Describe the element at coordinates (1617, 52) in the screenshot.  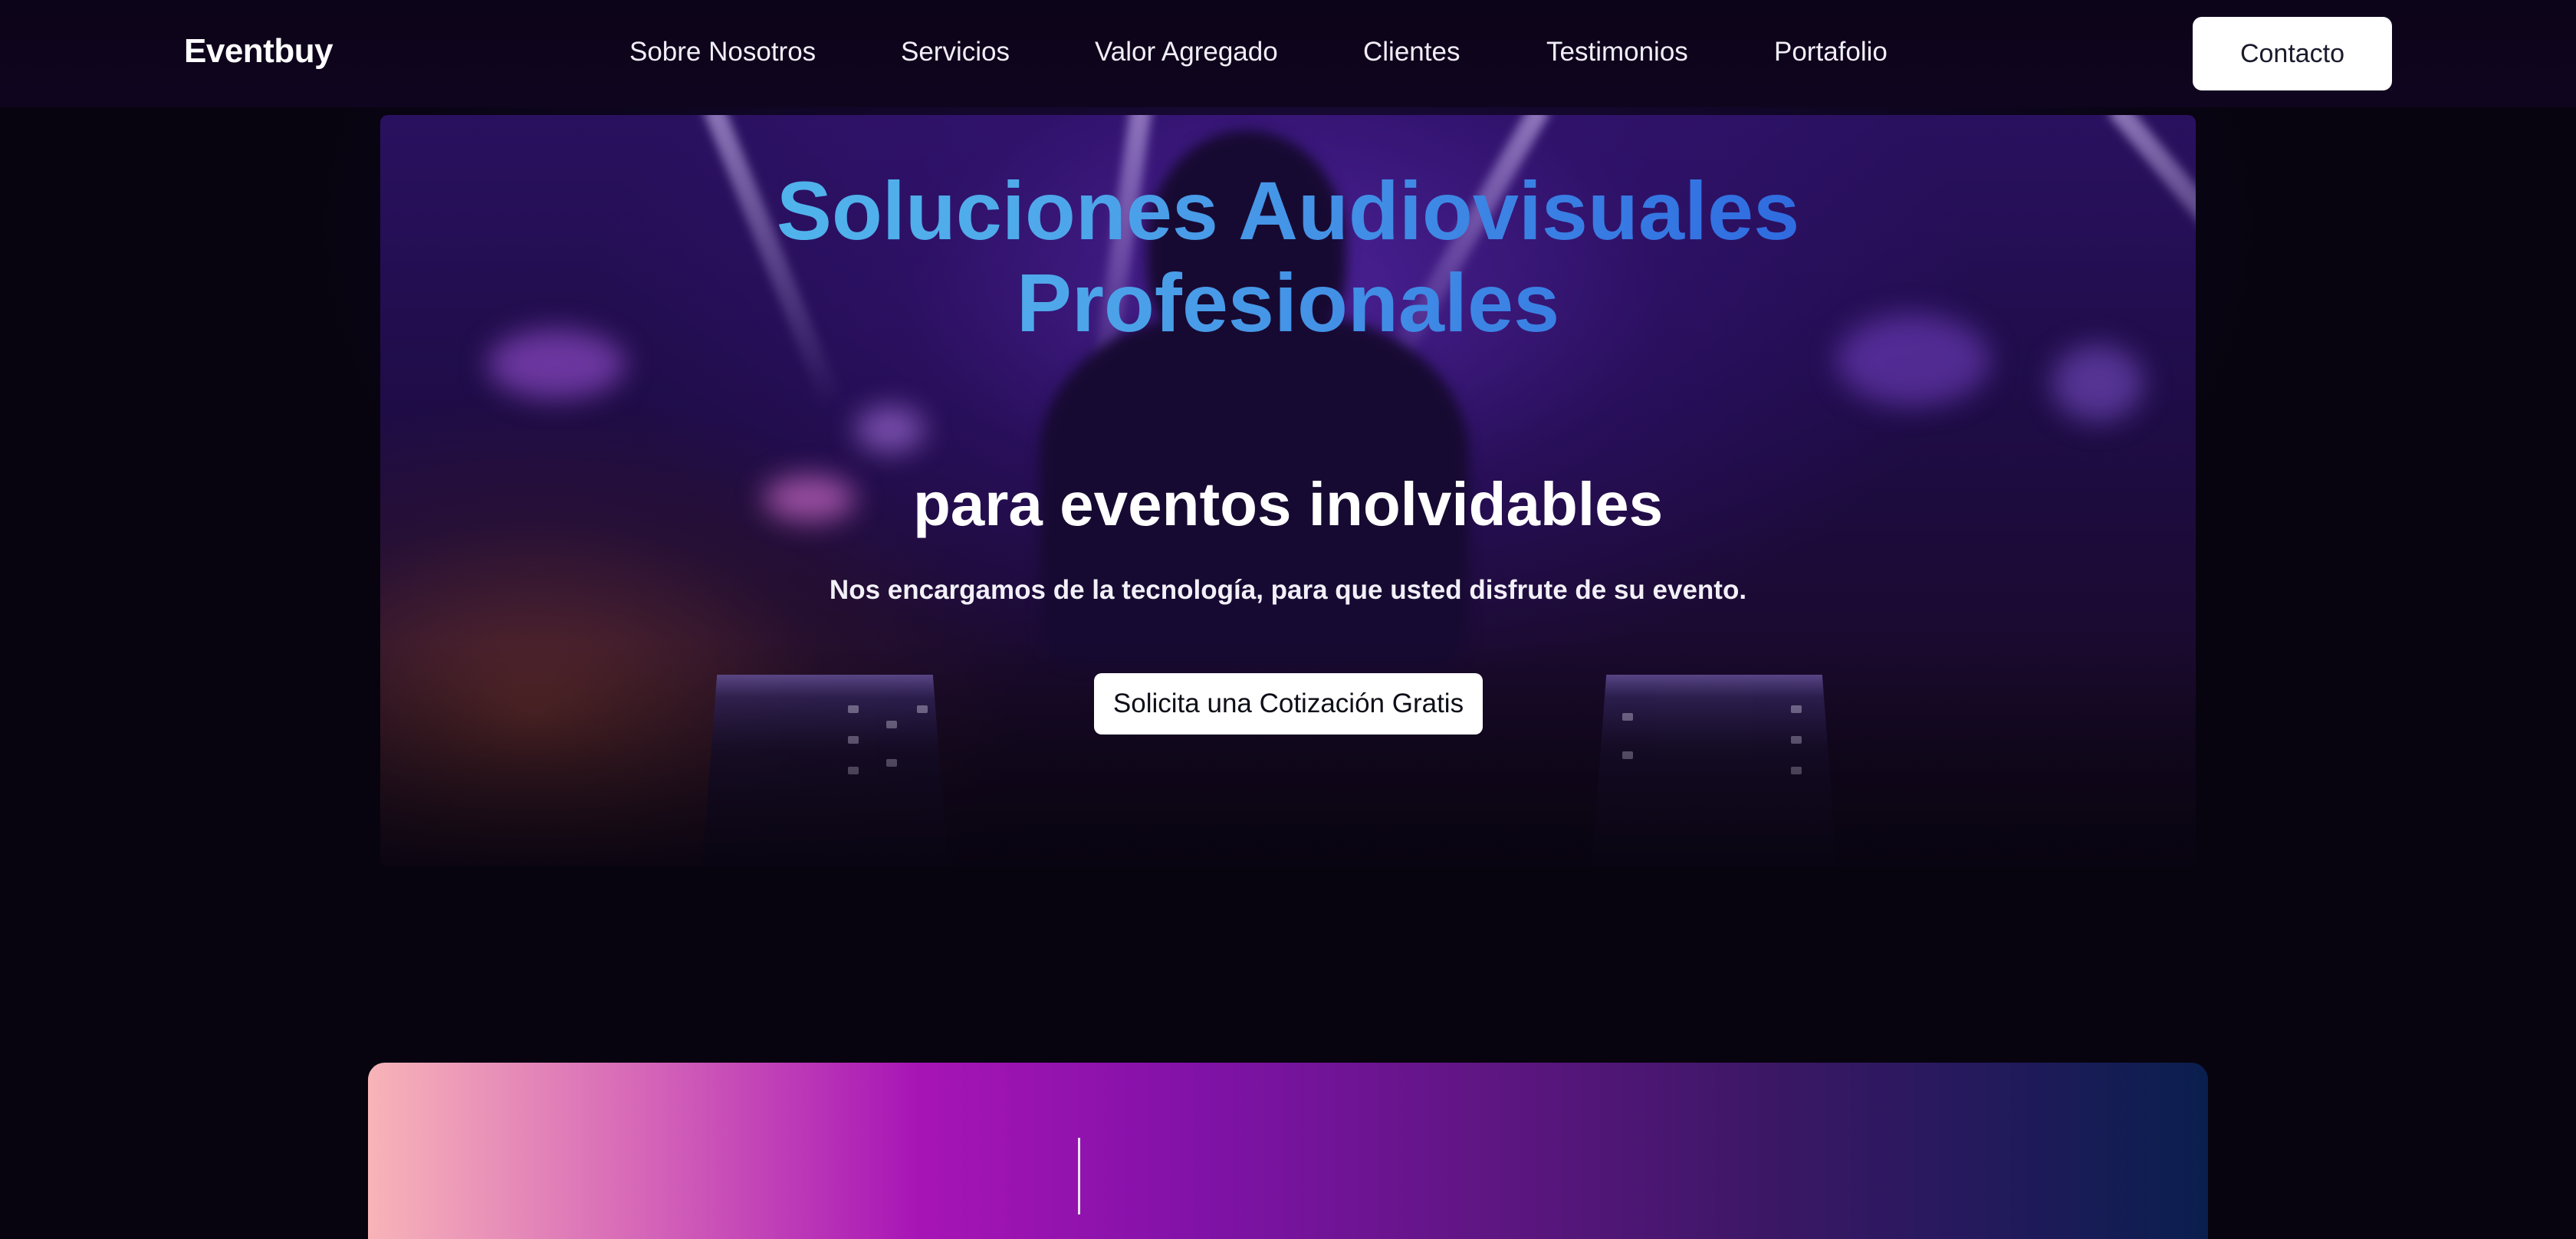
I see `nav-link-testimonios: Testimonios` at that location.